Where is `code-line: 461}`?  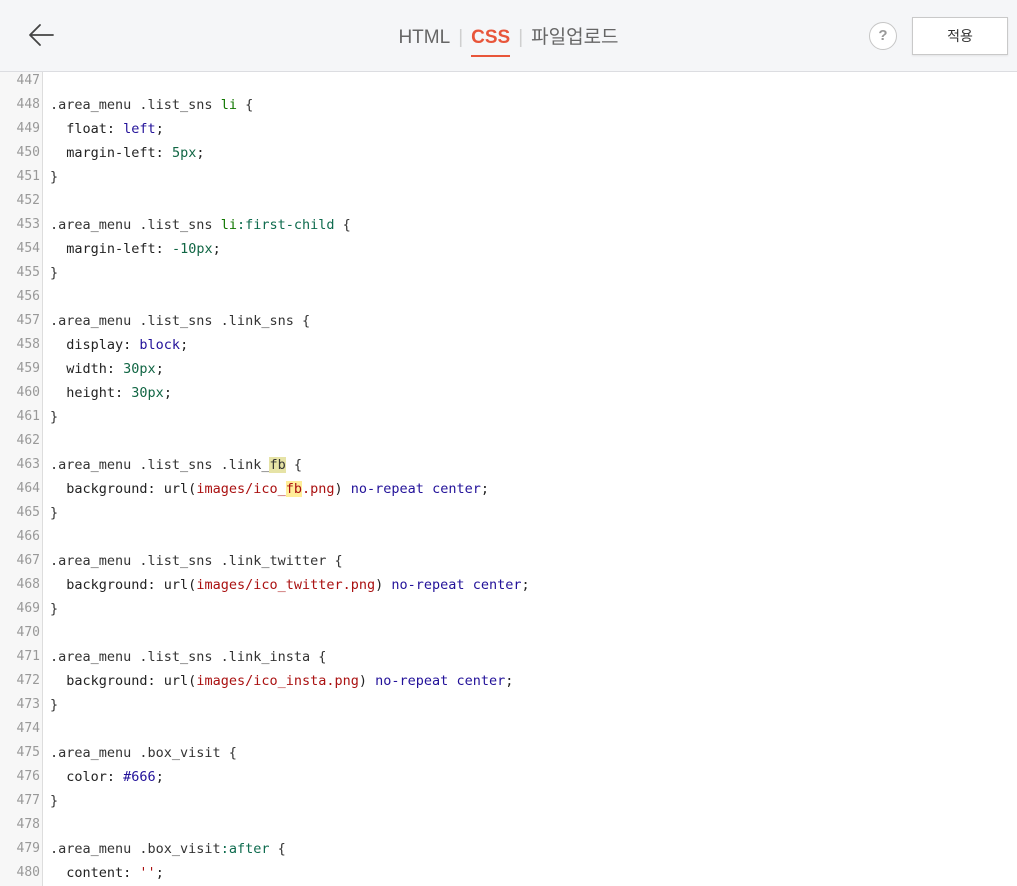 code-line: 461} is located at coordinates (508, 417).